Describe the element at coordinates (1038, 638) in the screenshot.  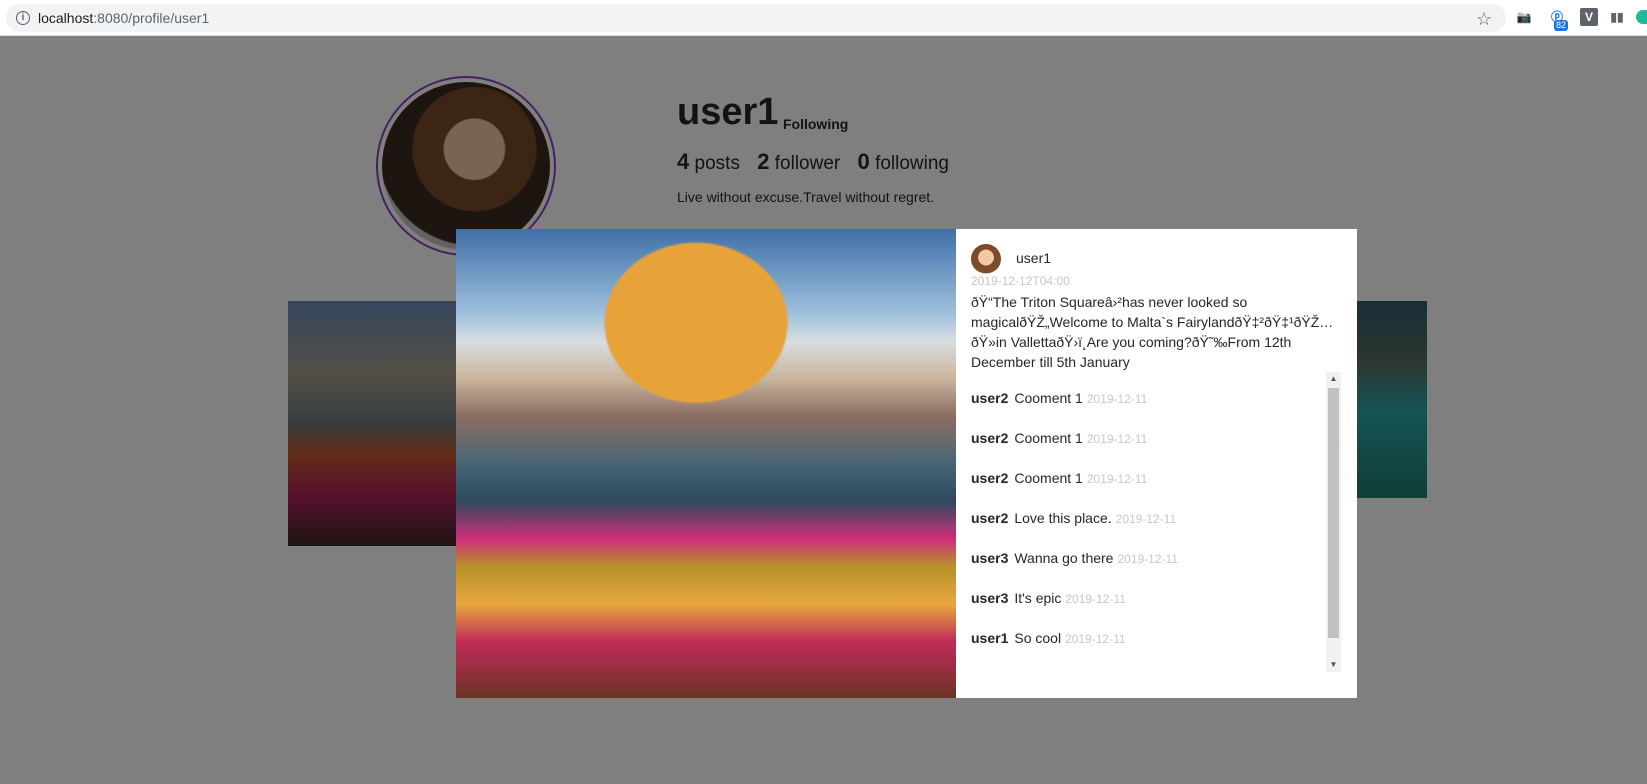
I see `comment-text: So cool` at that location.